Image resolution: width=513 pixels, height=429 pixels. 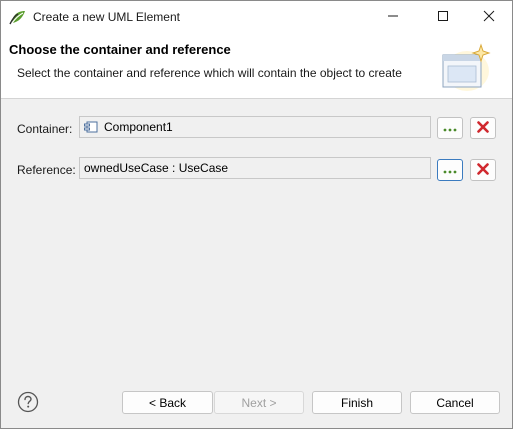 What do you see at coordinates (167, 402) in the screenshot?
I see `back-button: < Back` at bounding box center [167, 402].